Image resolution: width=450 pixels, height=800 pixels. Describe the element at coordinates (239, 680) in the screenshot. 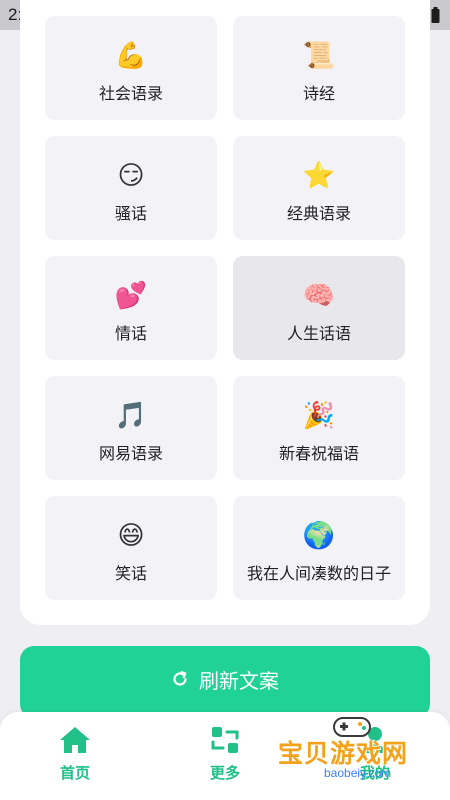

I see `refresh-label: 刷新文案` at that location.